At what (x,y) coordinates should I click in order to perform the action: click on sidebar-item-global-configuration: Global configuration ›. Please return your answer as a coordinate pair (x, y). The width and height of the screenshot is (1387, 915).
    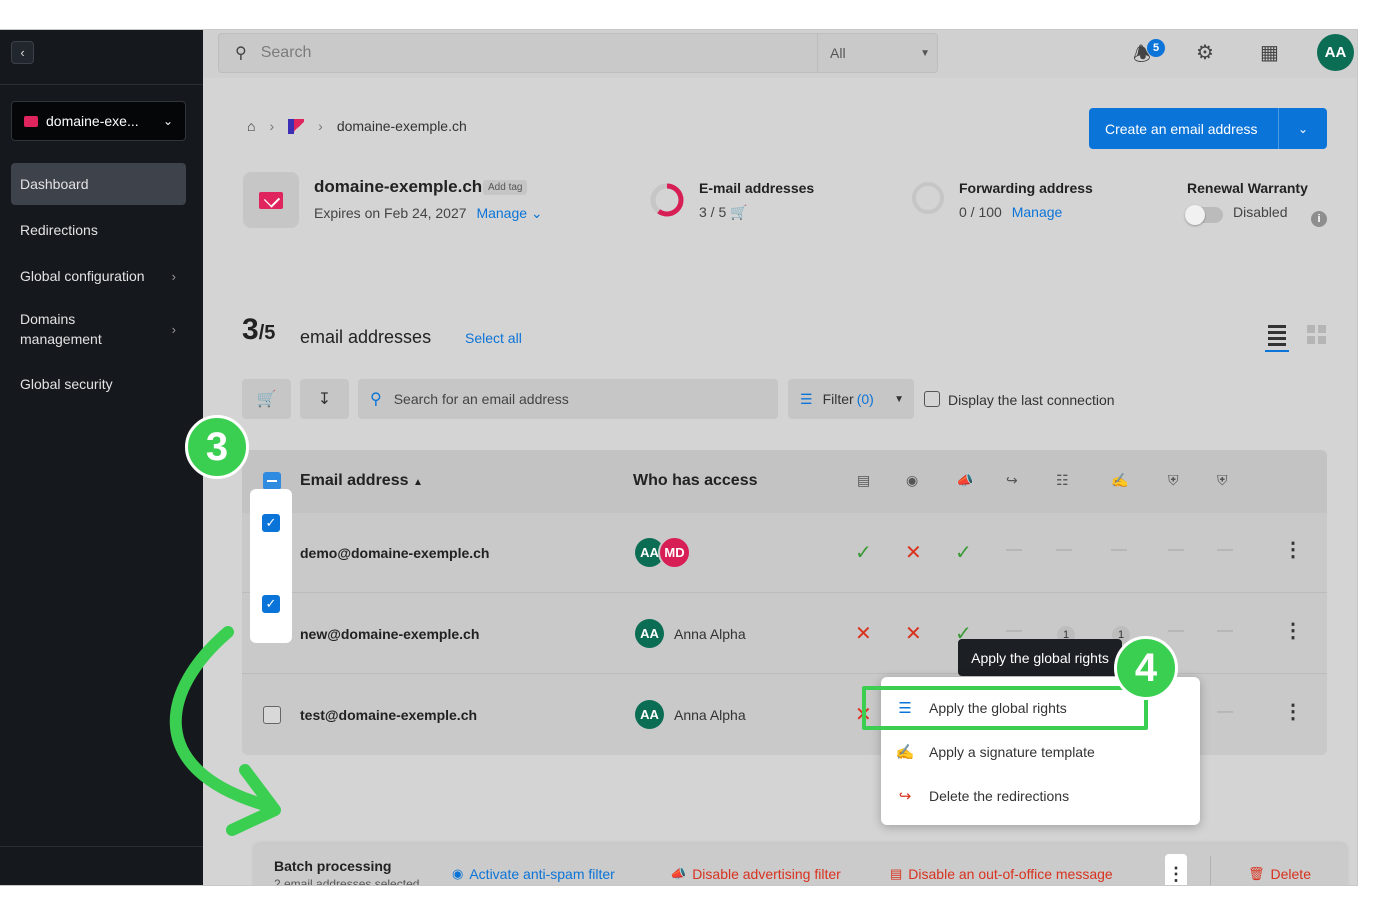
    Looking at the image, I should click on (98, 276).